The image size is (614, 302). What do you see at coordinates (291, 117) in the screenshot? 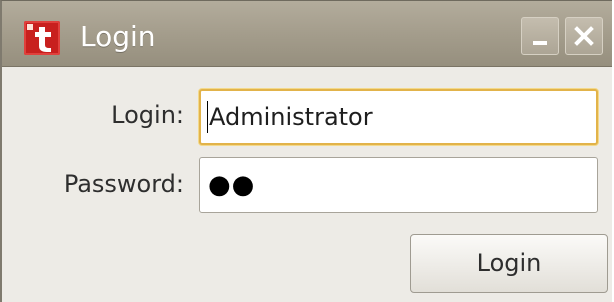
I see `login-input-value: Administrator` at bounding box center [291, 117].